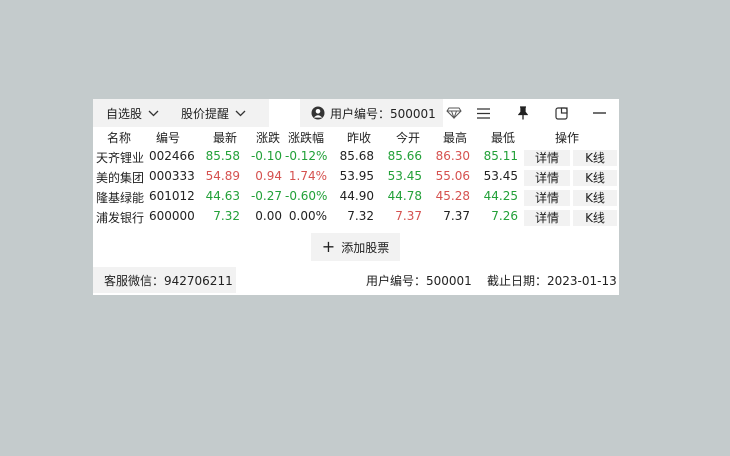  Describe the element at coordinates (306, 196) in the screenshot. I see `change-percent: -0.60%` at that location.